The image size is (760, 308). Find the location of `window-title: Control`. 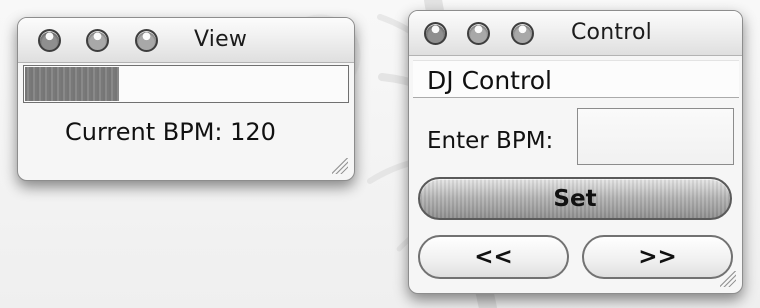

window-title: Control is located at coordinates (611, 32).